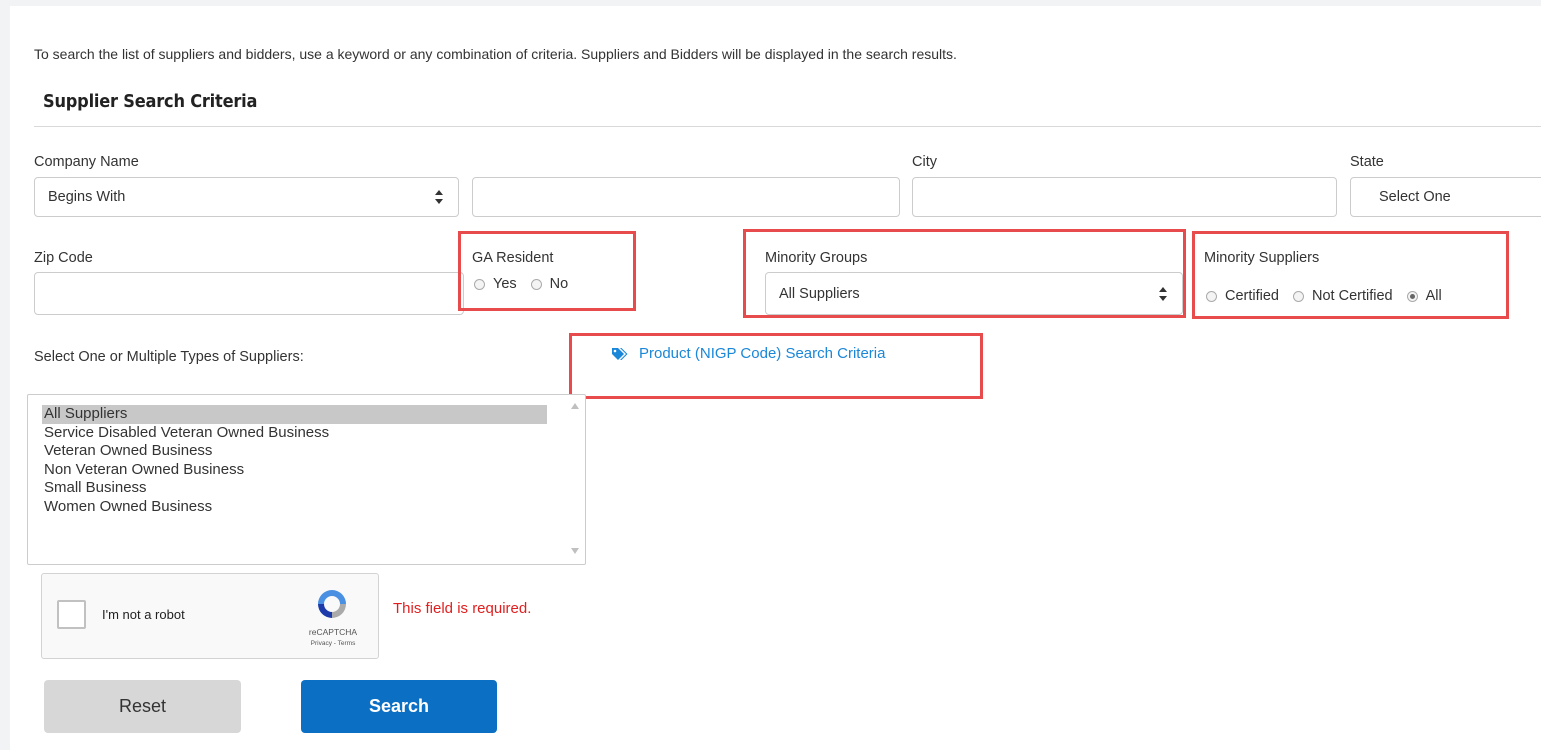  What do you see at coordinates (246, 197) in the screenshot?
I see `company-name-match-select: Begins With` at bounding box center [246, 197].